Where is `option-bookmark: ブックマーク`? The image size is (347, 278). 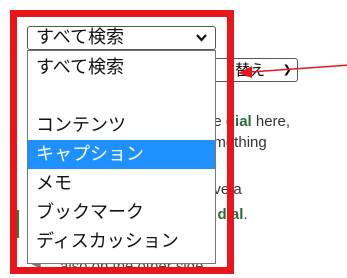
option-bookmark: ブックマーク is located at coordinates (121, 212).